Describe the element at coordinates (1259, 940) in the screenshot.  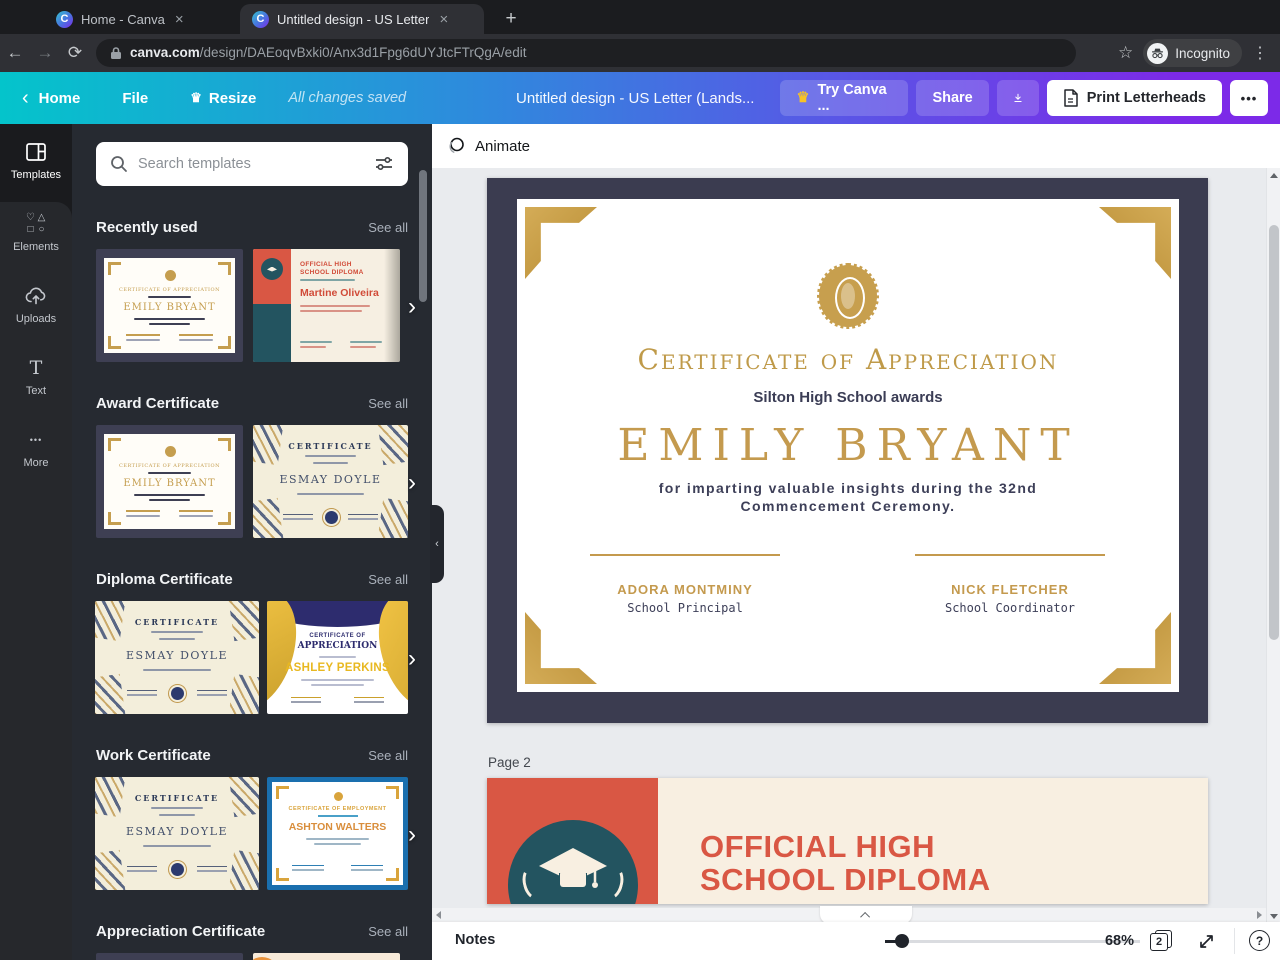
I see `help-button: ?` at that location.